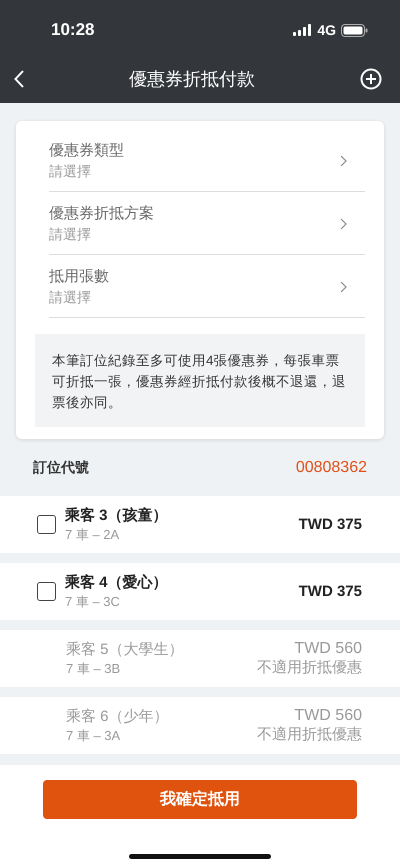  Describe the element at coordinates (116, 516) in the screenshot. I see `passenger-name: 乘客 3（孩童）` at that location.